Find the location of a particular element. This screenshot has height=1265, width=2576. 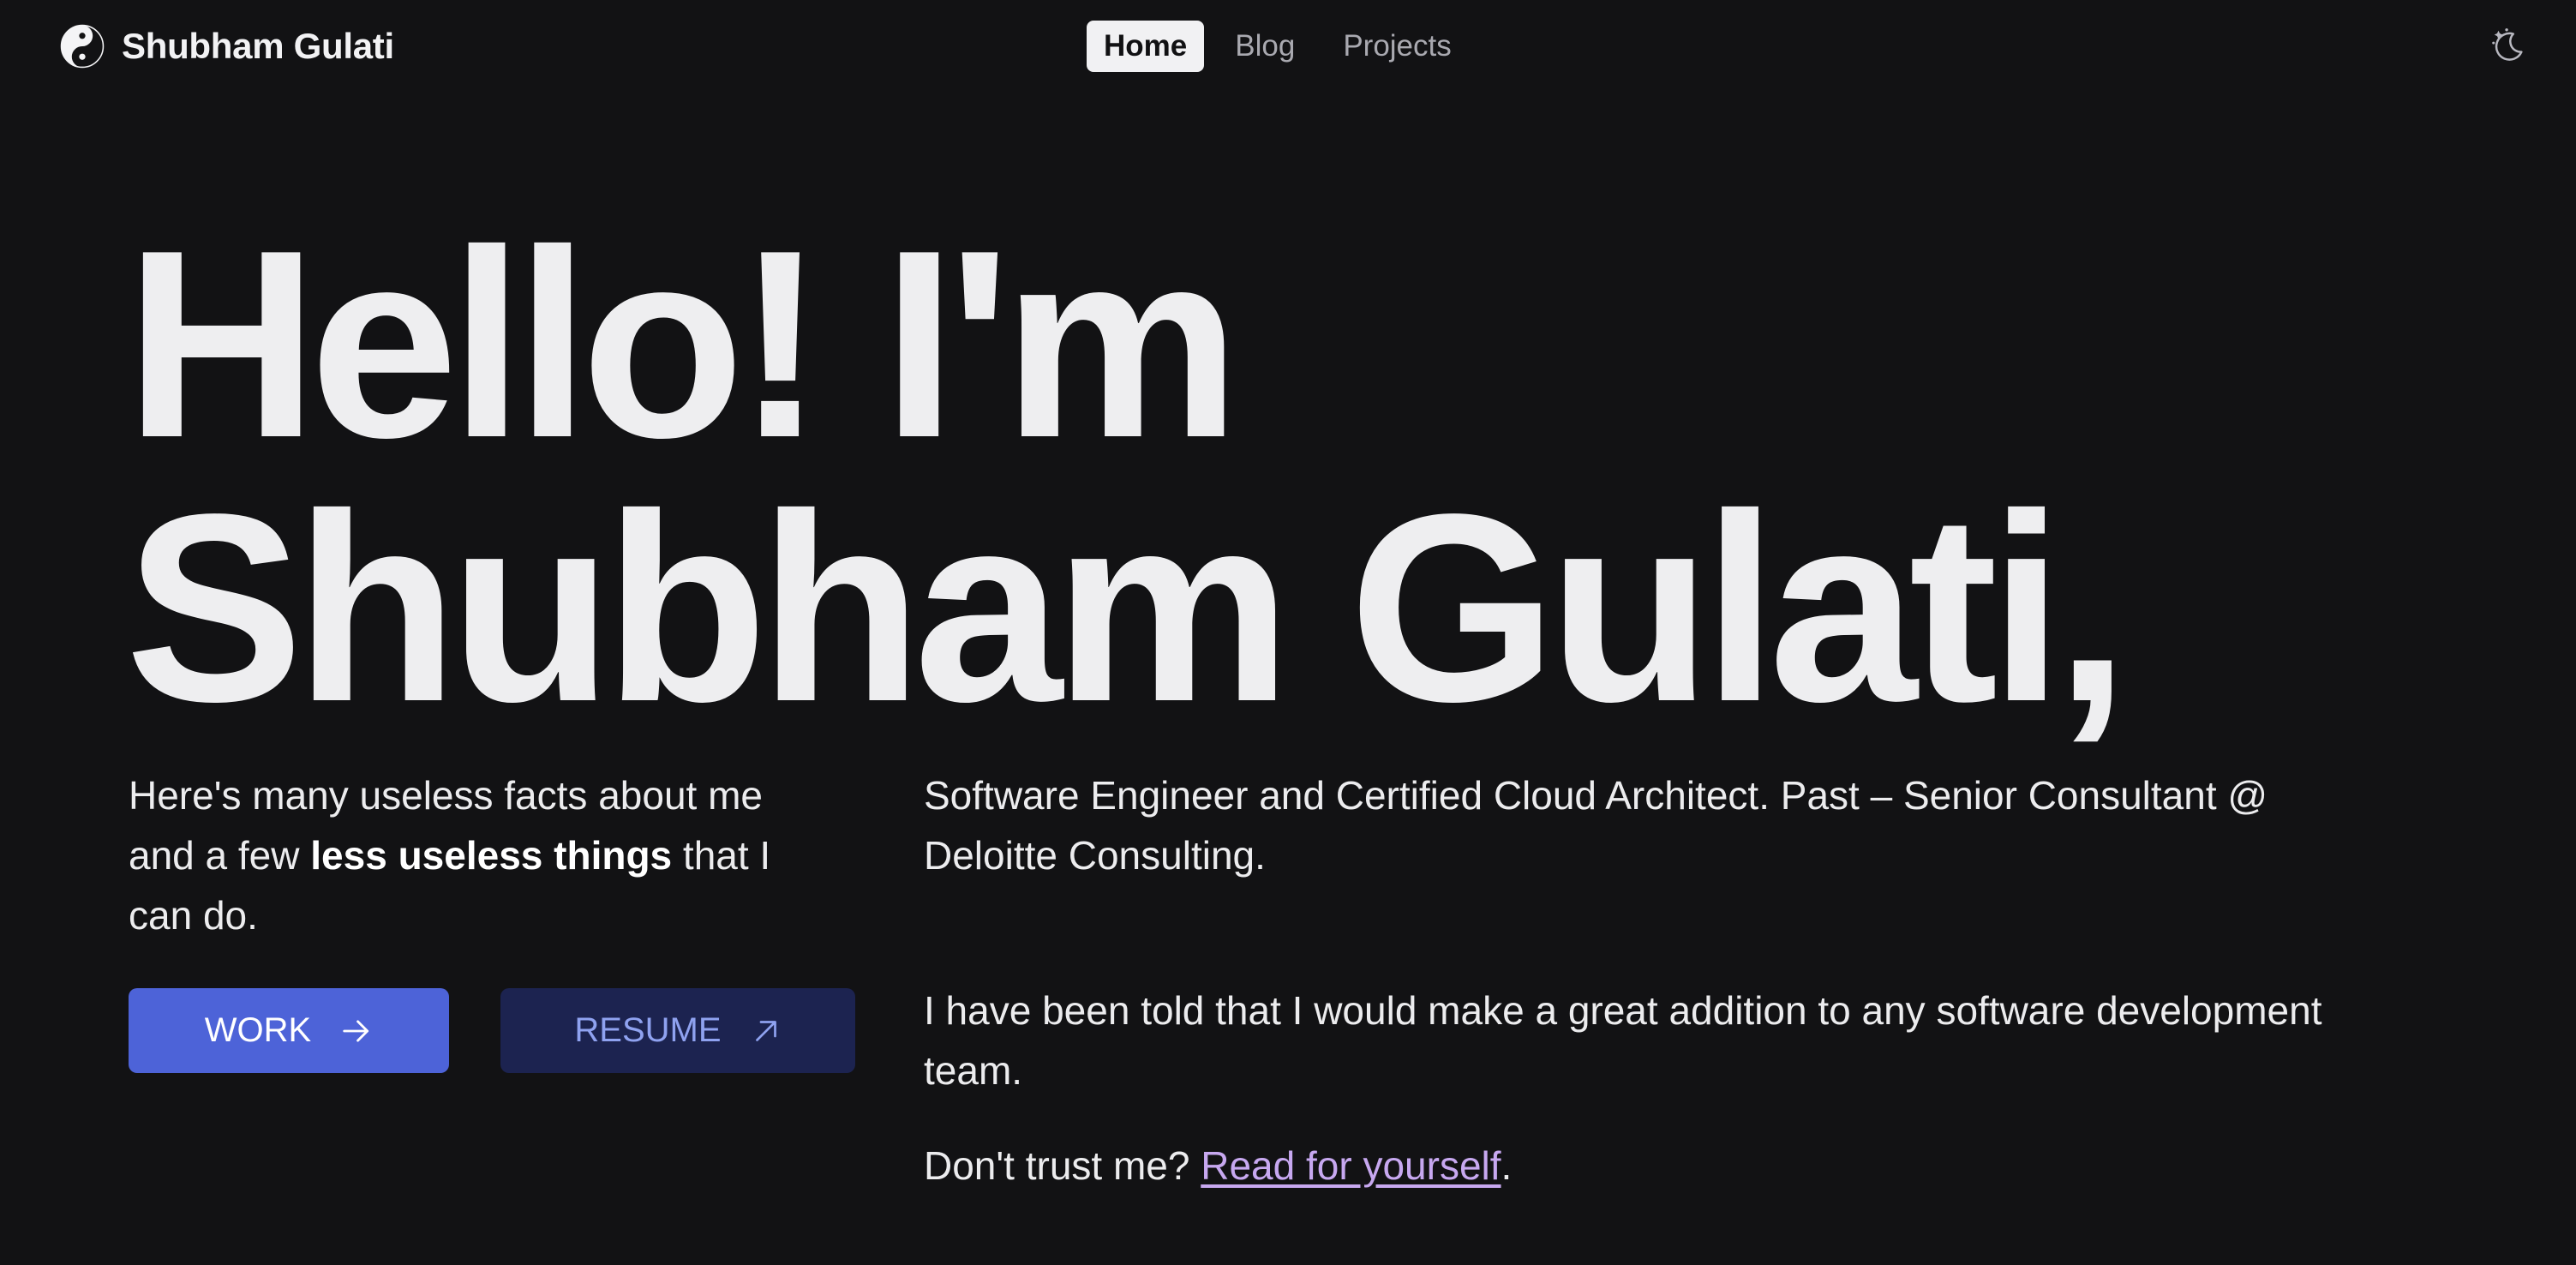

nav-projects: Projects is located at coordinates (1397, 46).